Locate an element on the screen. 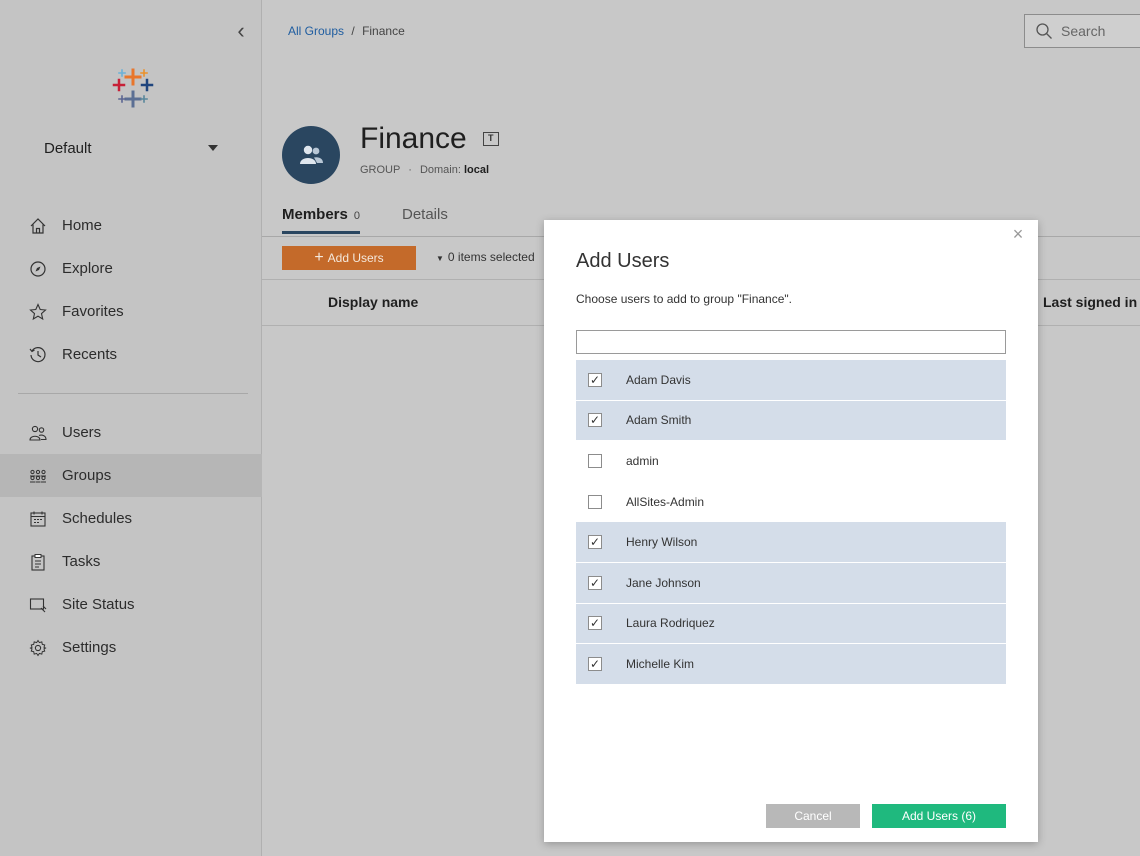 The width and height of the screenshot is (1140, 856). collapse-sidebar-icon: ‹ is located at coordinates (241, 31).